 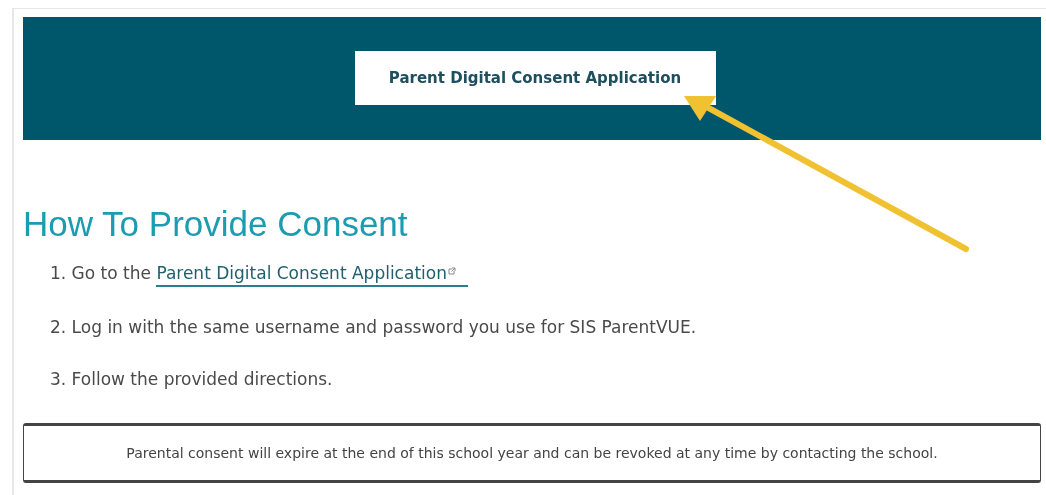 I want to click on step-text: 2. Log in with the same username and password you use for SIS ParentVUE., so click(x=374, y=327).